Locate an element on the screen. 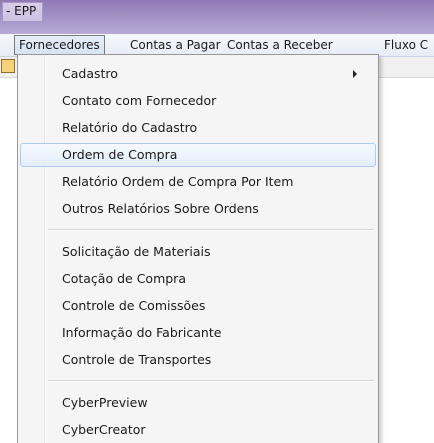  menu-item-label: Solicitação de Materiais is located at coordinates (136, 251).